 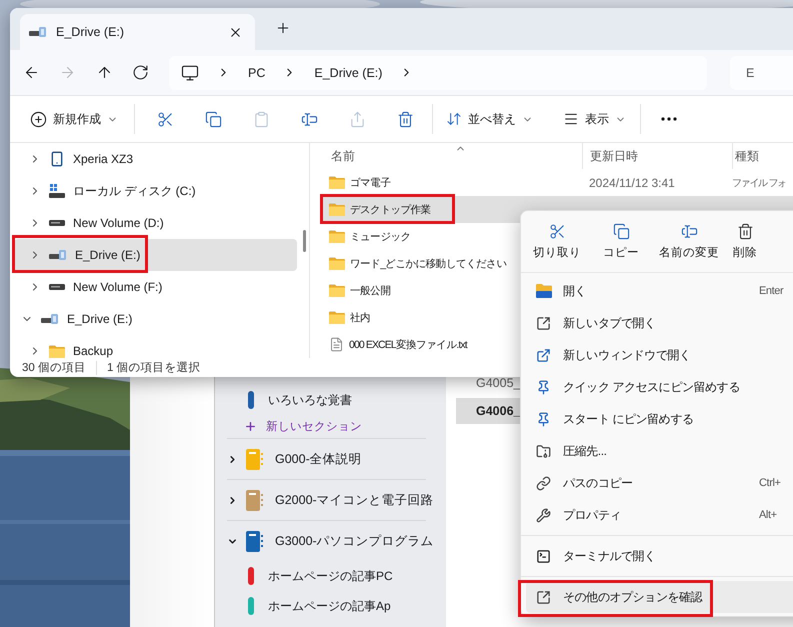 I want to click on shortcut-text: Alt+, so click(x=768, y=515).